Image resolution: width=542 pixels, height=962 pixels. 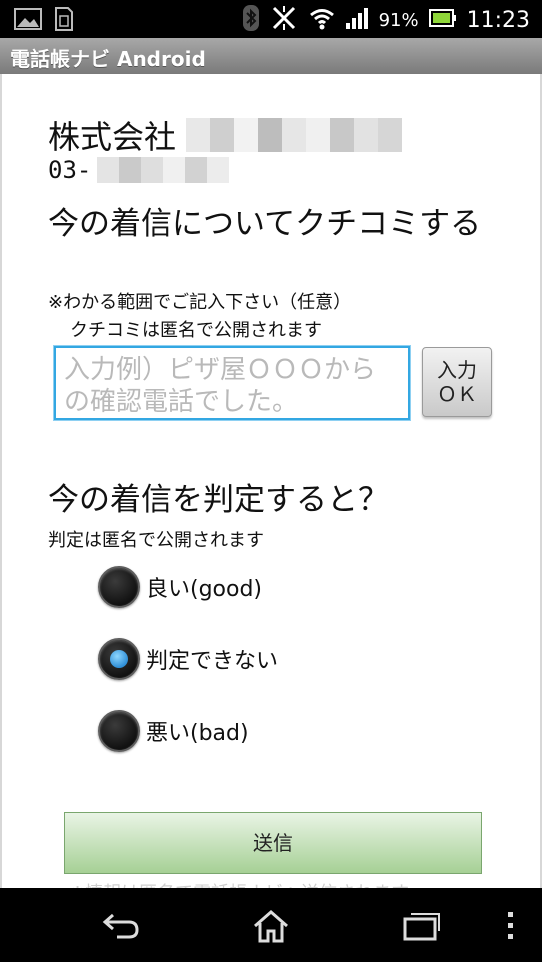 What do you see at coordinates (64, 21) in the screenshot?
I see `sim-icon` at bounding box center [64, 21].